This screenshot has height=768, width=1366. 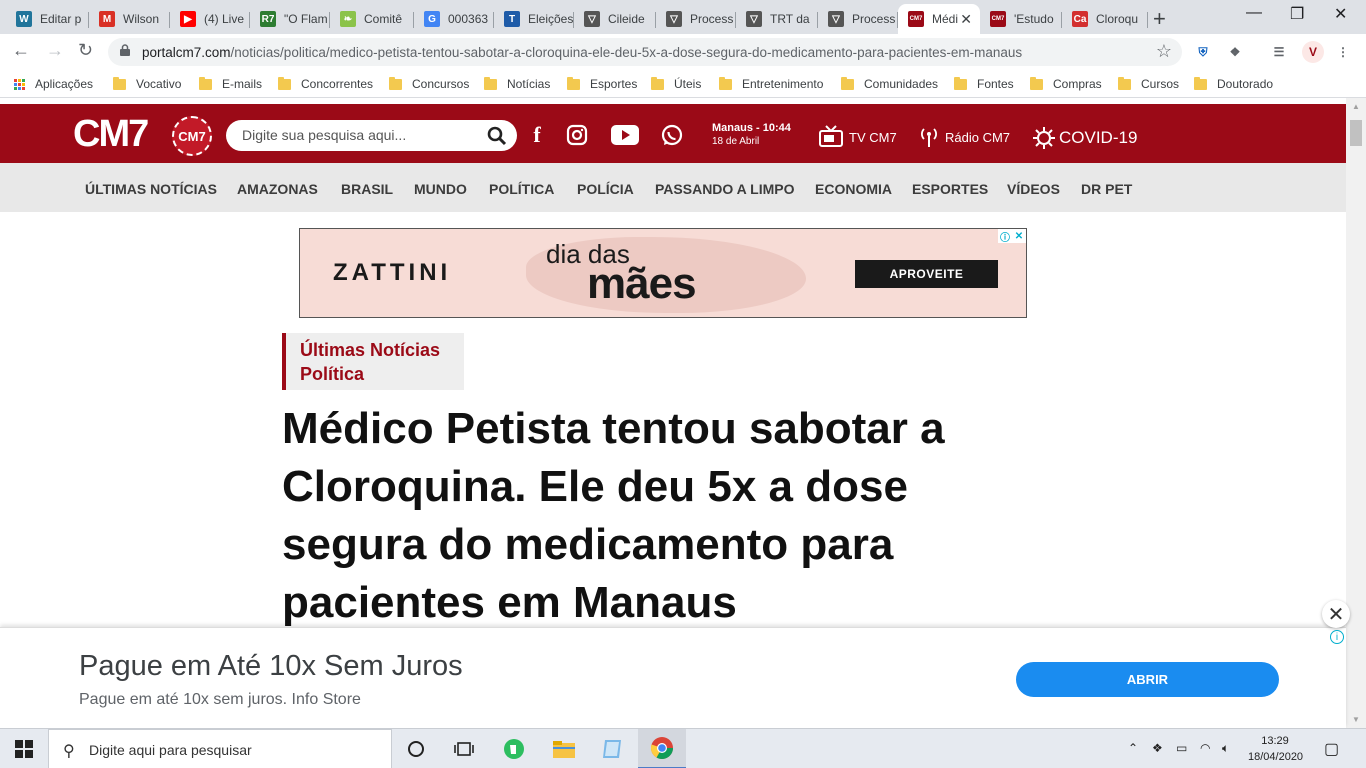 What do you see at coordinates (1356, 413) in the screenshot?
I see `page-scrollbar: ▲ ▼` at bounding box center [1356, 413].